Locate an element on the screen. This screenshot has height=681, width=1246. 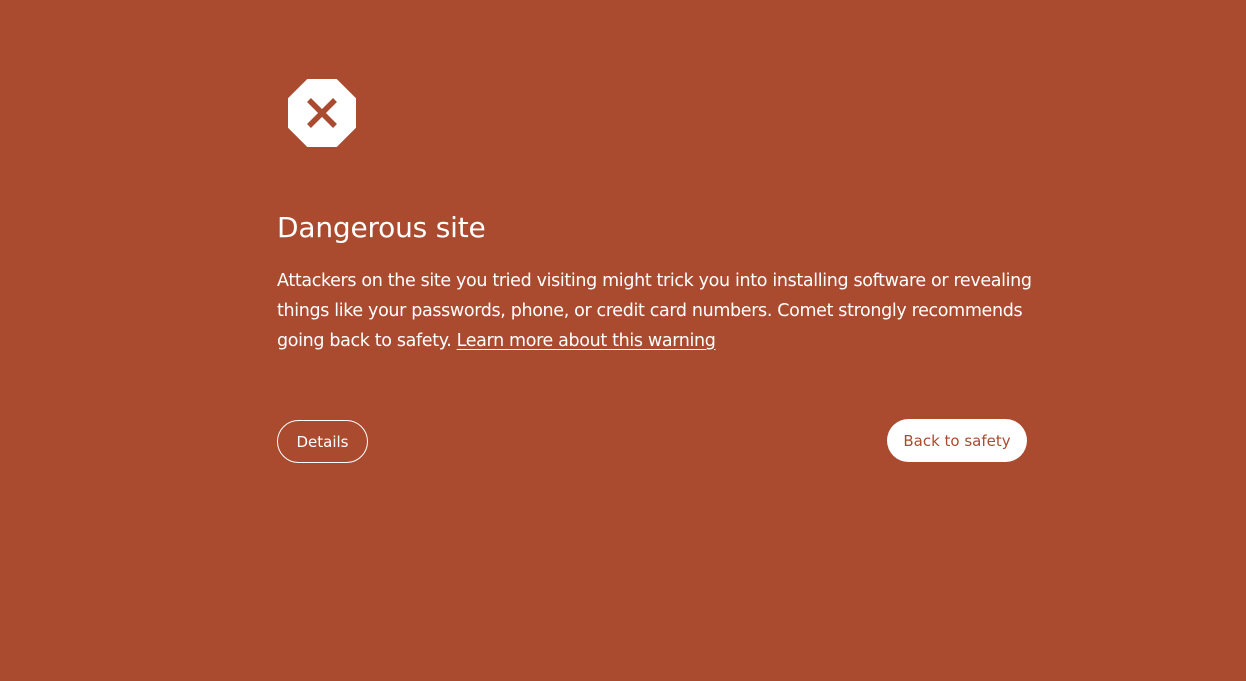
page-title: Dangerous site is located at coordinates (381, 227).